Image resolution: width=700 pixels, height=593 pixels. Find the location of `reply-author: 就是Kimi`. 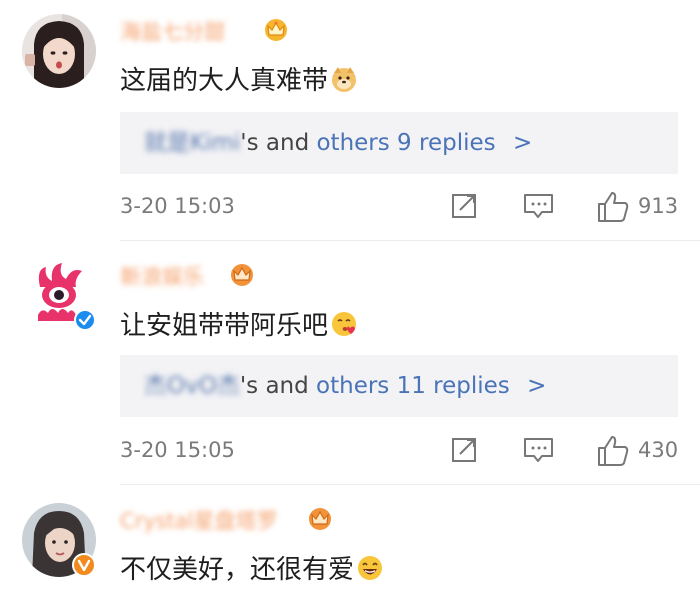

reply-author: 就是Kimi is located at coordinates (192, 143).